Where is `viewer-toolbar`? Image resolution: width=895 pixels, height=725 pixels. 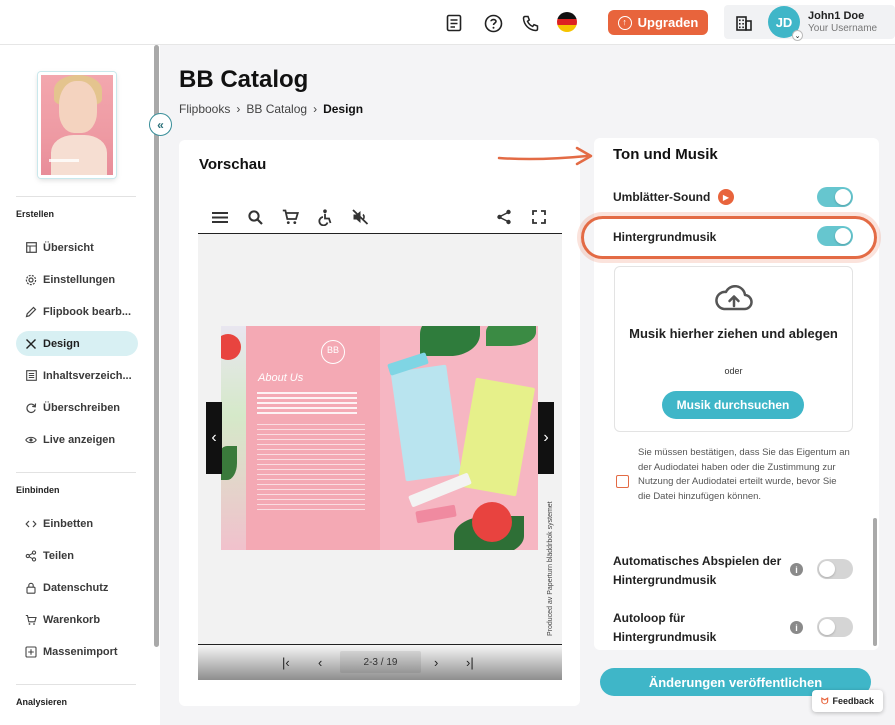
viewer-toolbar is located at coordinates (380, 217).